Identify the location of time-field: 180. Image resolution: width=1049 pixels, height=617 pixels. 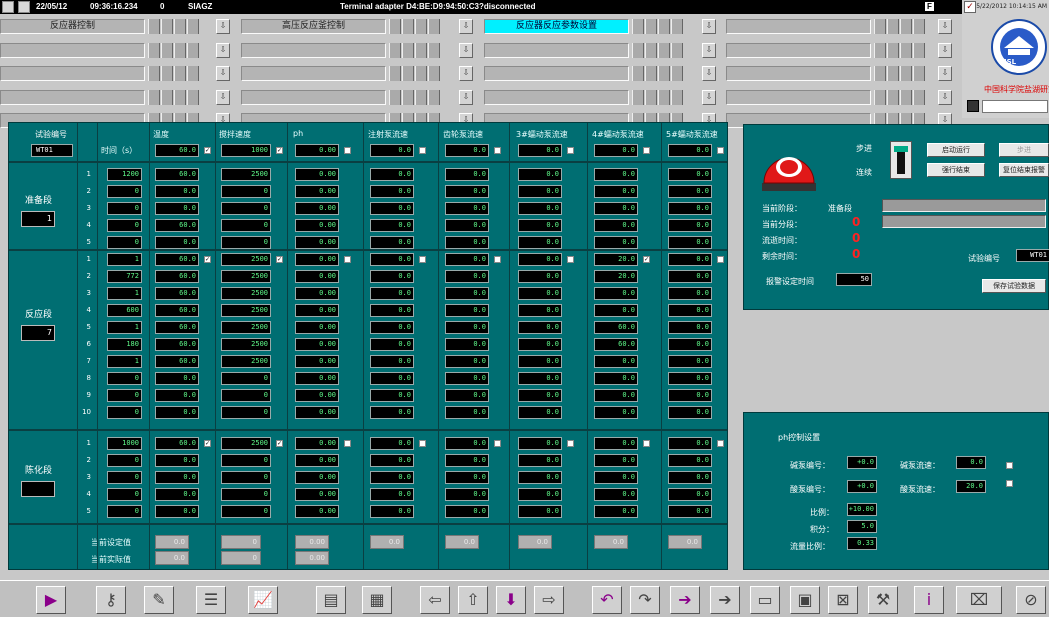
(124, 344).